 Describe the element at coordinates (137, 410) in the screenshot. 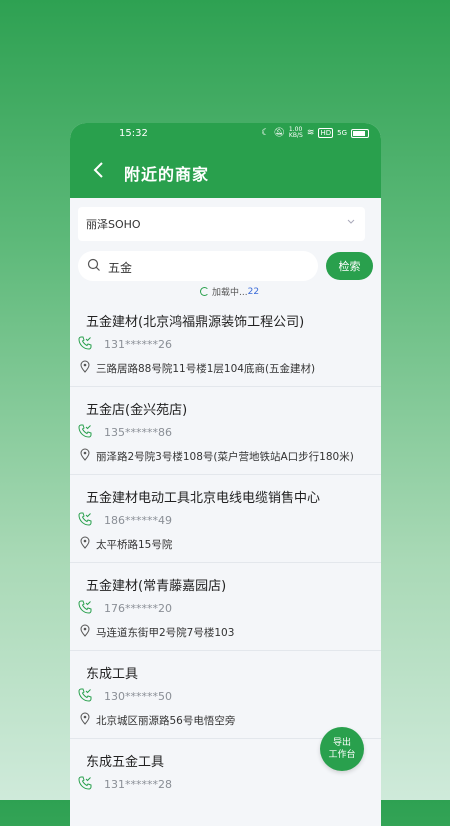

I see `merchant-name: 五金店(金兴苑店)` at that location.